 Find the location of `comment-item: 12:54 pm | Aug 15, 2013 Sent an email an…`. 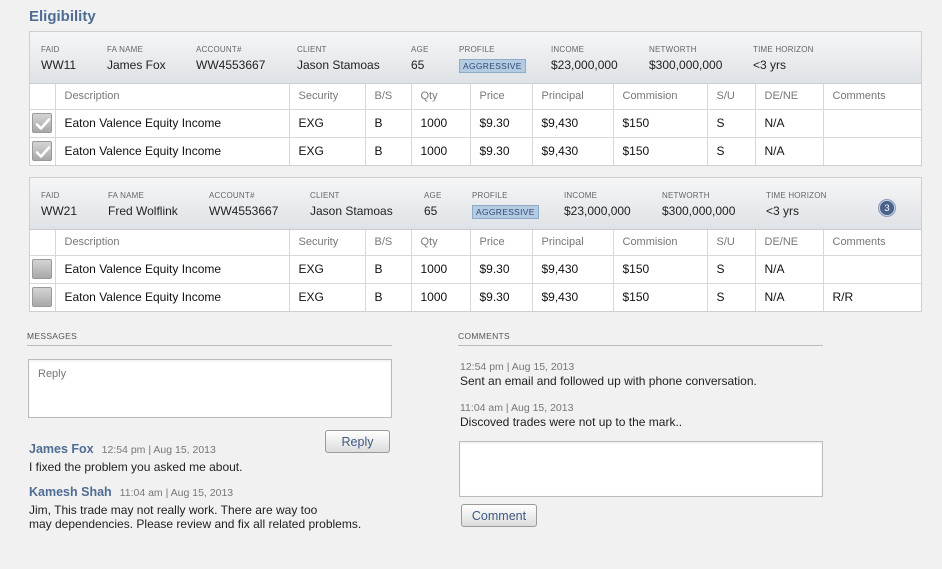

comment-item: 12:54 pm | Aug 15, 2013 Sent an email an… is located at coordinates (645, 374).